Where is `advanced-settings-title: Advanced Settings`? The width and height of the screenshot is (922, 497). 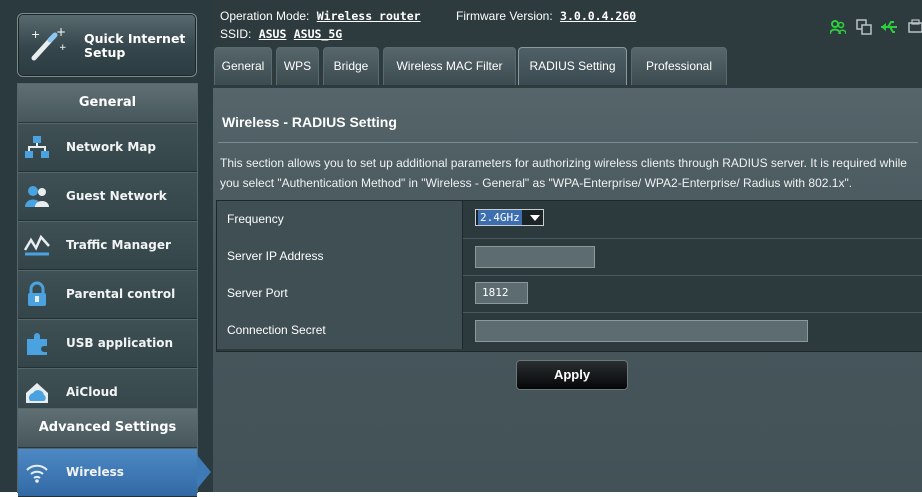
advanced-settings-title: Advanced Settings is located at coordinates (107, 428).